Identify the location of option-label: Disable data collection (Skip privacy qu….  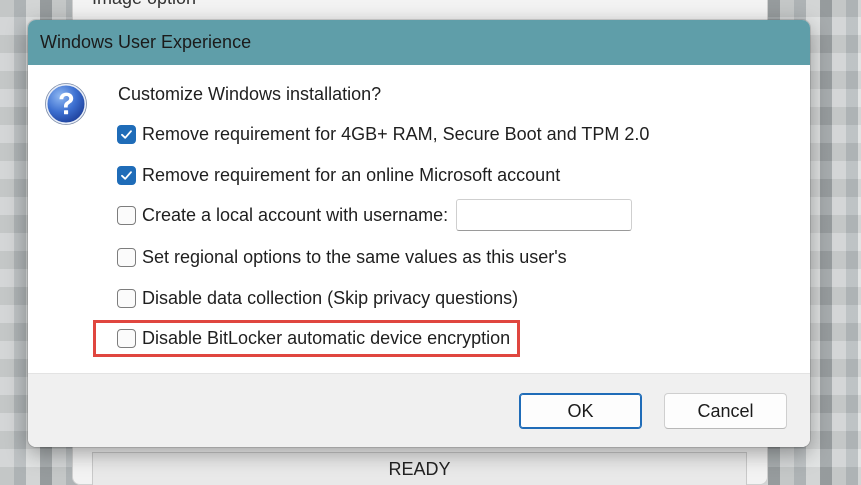
(330, 298).